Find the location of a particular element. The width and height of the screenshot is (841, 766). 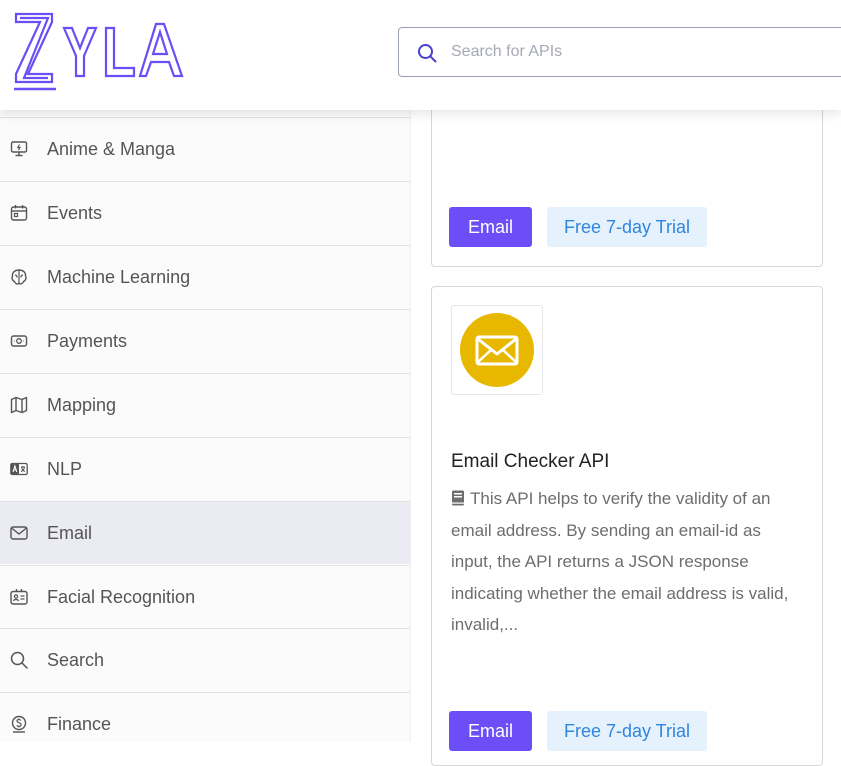

cash-icon is located at coordinates (19, 341).